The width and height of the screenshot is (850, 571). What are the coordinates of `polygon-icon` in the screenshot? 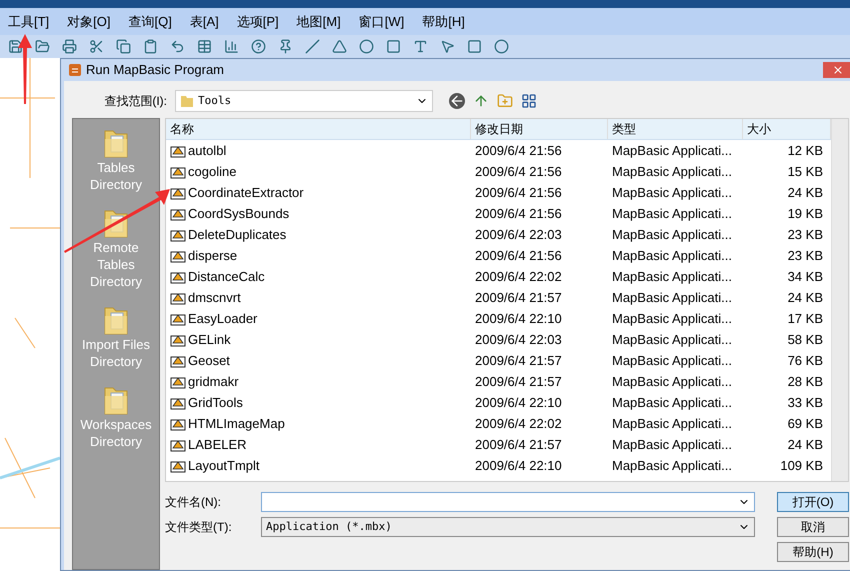 It's located at (339, 46).